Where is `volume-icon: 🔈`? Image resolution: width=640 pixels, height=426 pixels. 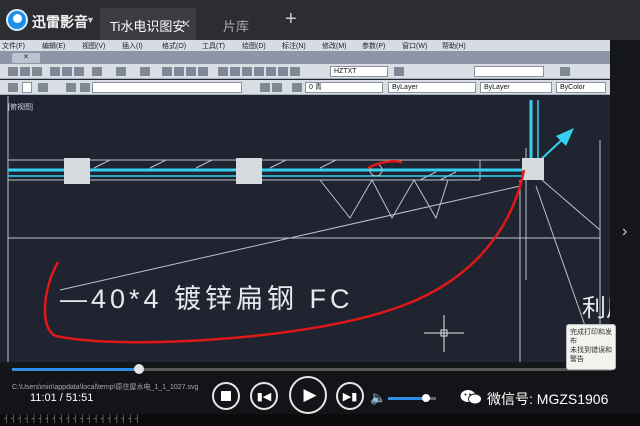 volume-icon: 🔈 is located at coordinates (378, 398).